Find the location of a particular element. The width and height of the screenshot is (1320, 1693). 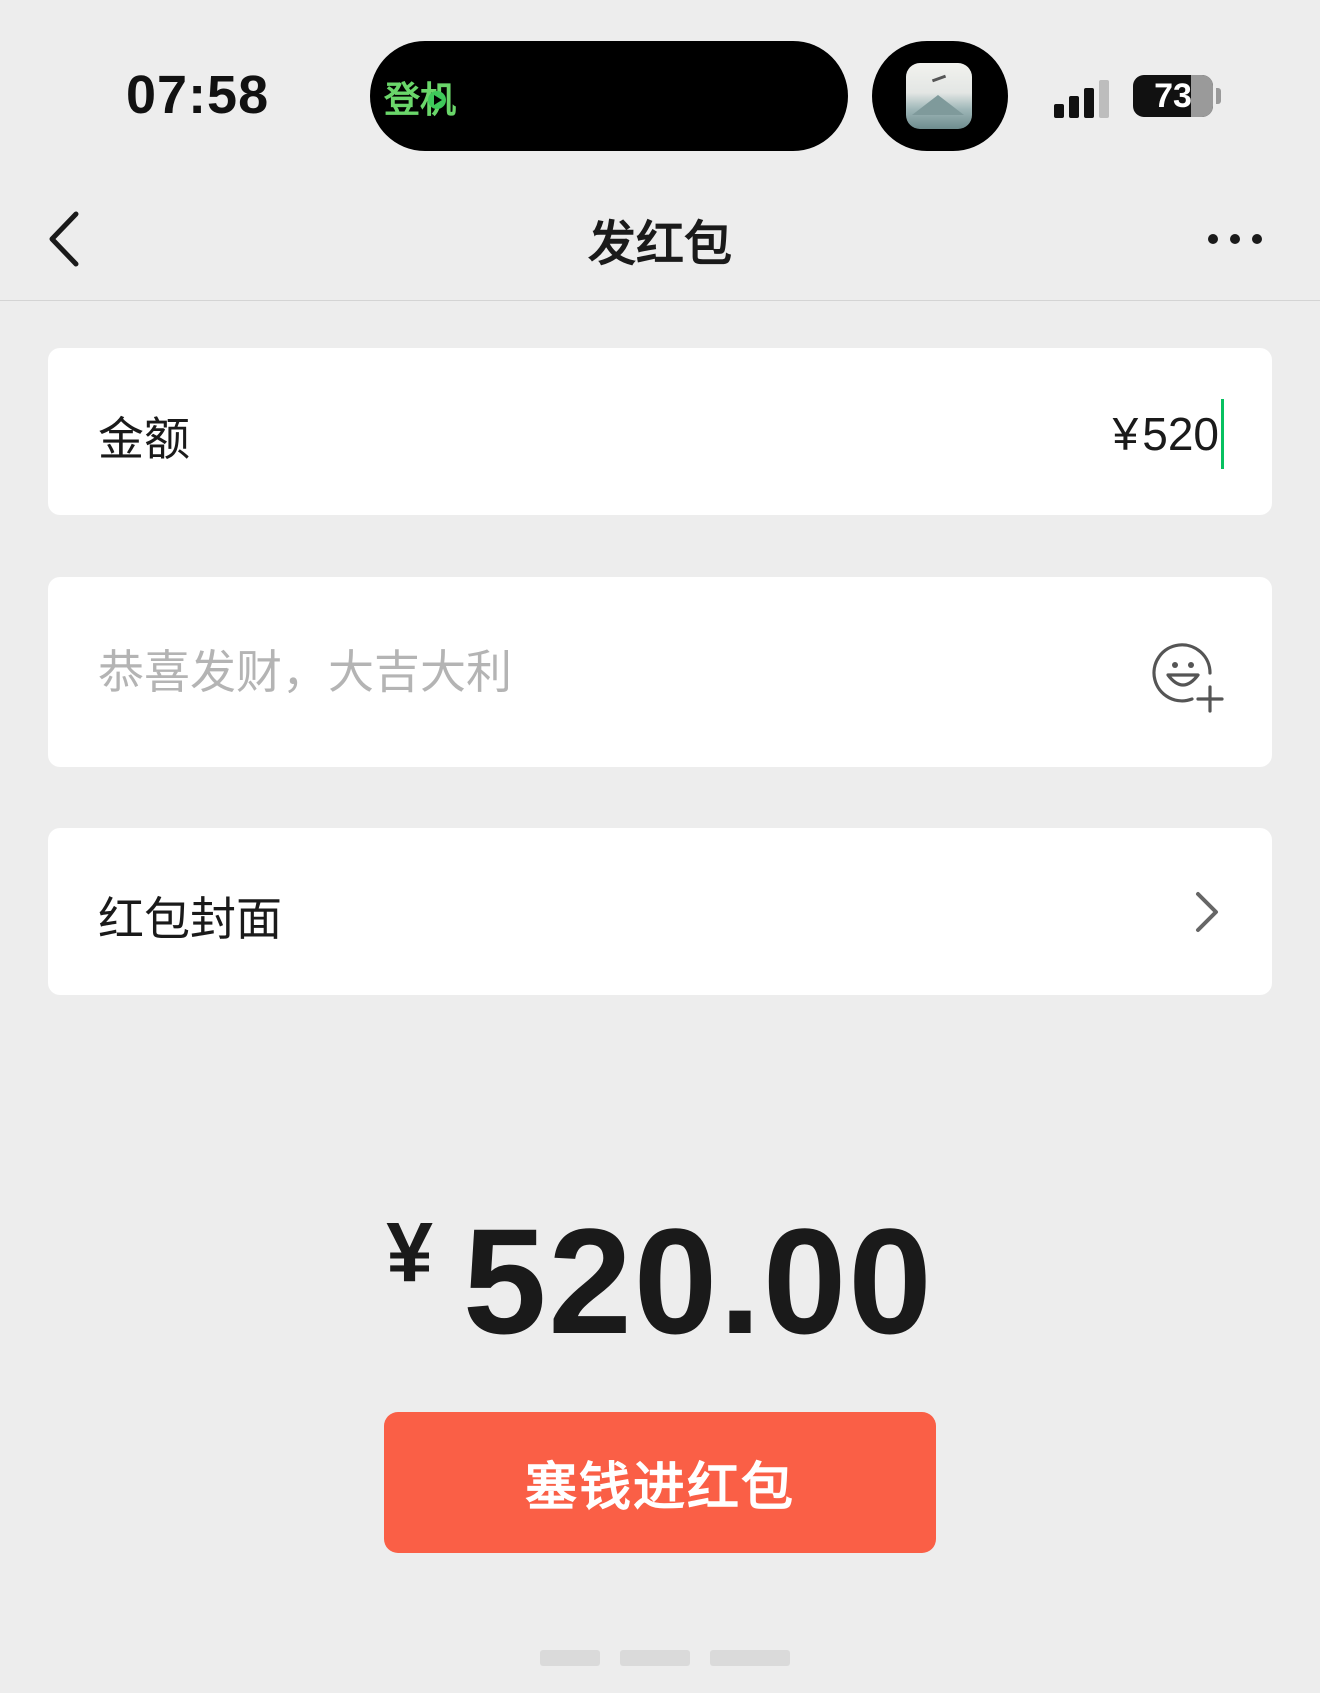

greeting-message-input is located at coordinates (598, 672).